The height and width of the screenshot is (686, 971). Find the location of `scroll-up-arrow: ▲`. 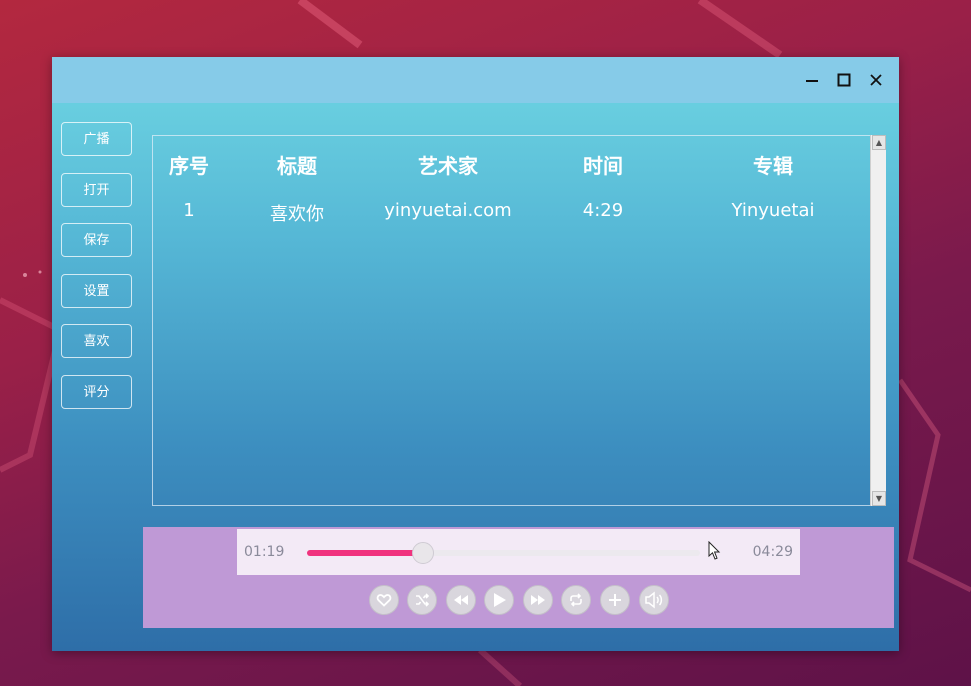

scroll-up-arrow: ▲ is located at coordinates (879, 142).